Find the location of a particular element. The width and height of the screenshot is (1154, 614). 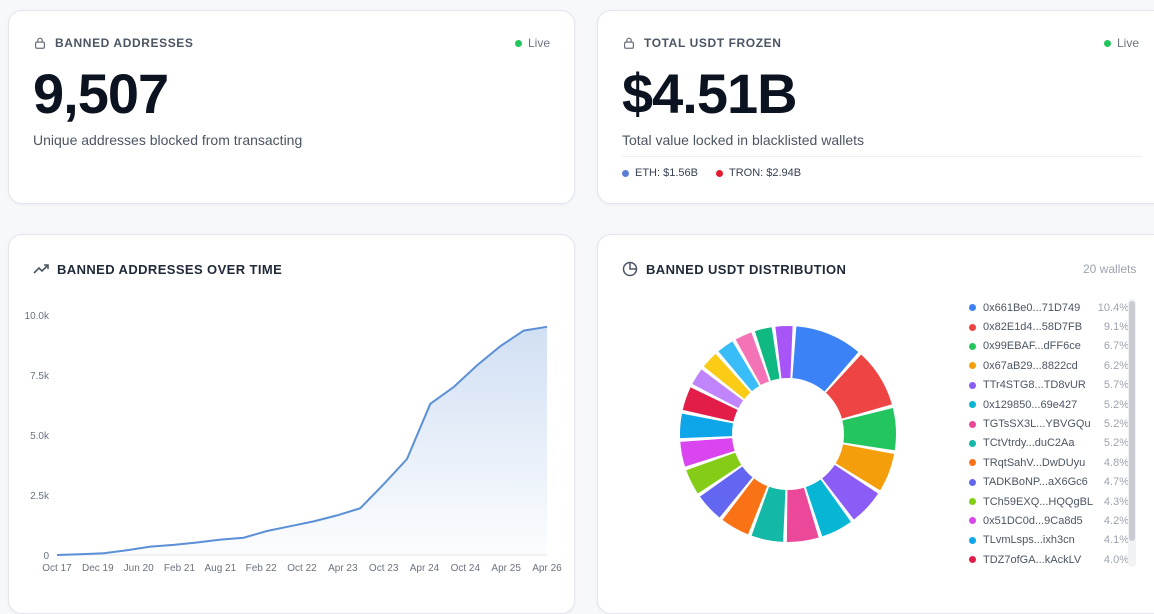

eth-dot-icon is located at coordinates (625, 173).